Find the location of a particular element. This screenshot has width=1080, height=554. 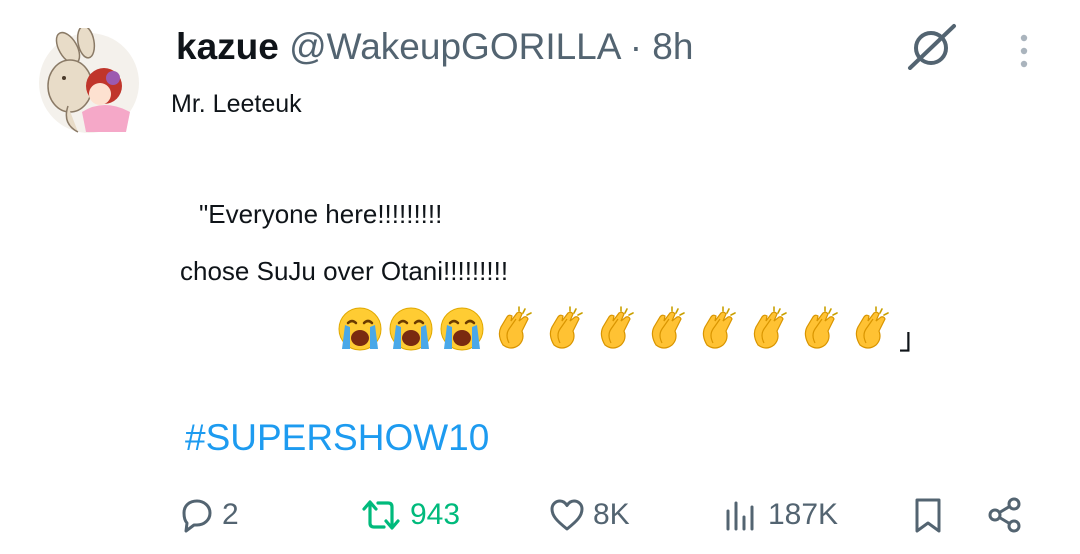

like-icon is located at coordinates (567, 515).